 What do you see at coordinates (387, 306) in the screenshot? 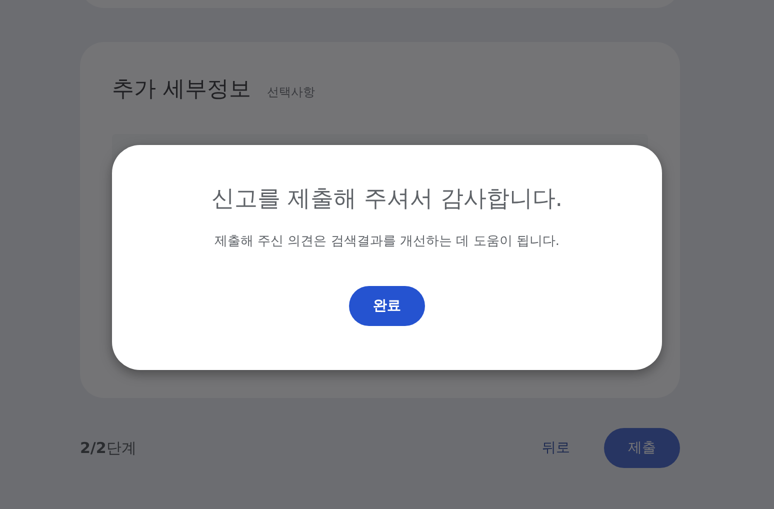
I see `done-button: 완료` at bounding box center [387, 306].